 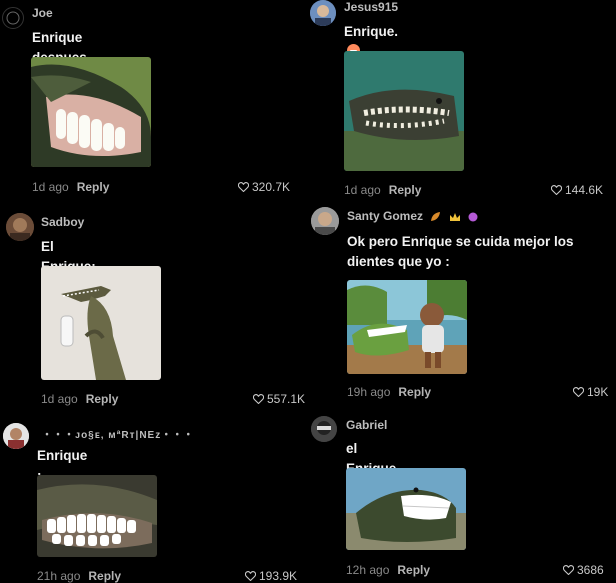 What do you see at coordinates (371, 31) in the screenshot?
I see `comment-text-content: Enrique.` at bounding box center [371, 31].